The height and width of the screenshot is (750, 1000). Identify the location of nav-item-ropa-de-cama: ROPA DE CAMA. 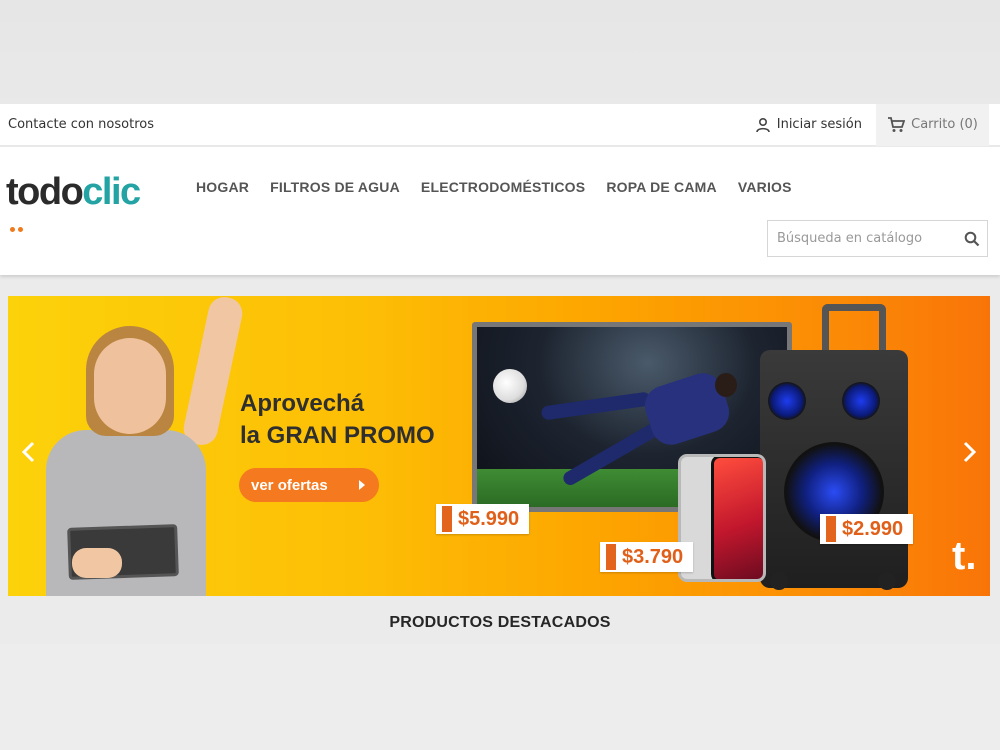
(661, 187).